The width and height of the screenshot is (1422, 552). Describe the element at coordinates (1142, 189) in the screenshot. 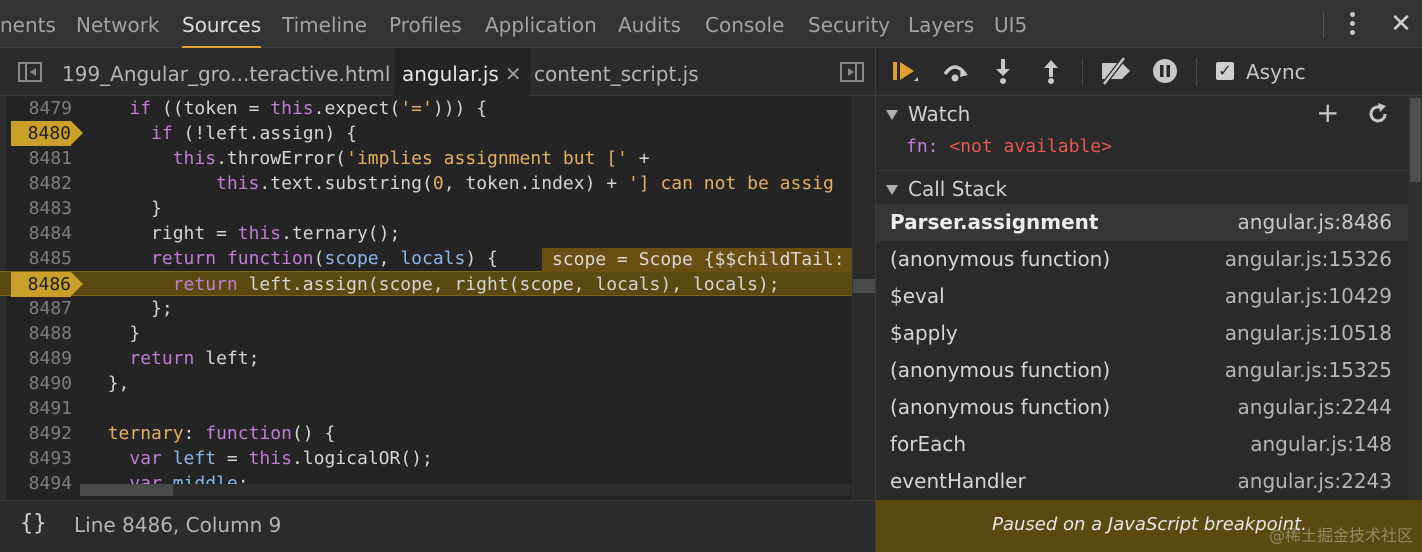

I see `call-stack-section-header: Call Stack` at that location.